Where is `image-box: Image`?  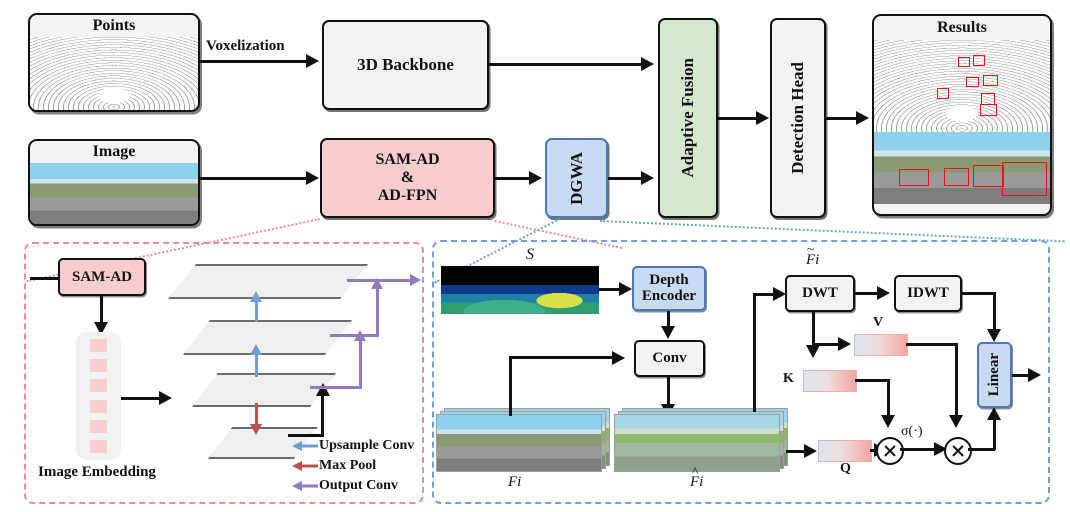
image-box: Image is located at coordinates (114, 182).